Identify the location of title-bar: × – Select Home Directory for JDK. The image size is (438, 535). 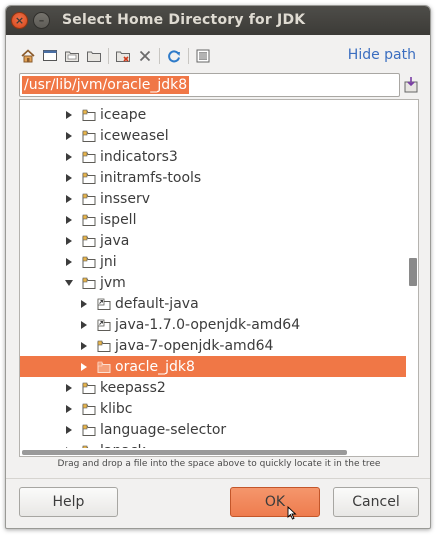
(218, 20).